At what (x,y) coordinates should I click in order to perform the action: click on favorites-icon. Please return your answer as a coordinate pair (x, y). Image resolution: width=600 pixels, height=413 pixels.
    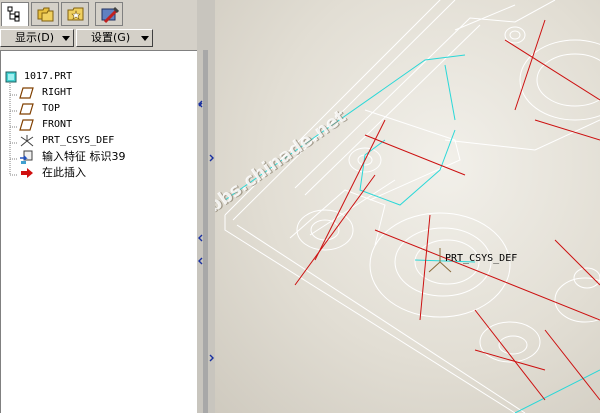
    Looking at the image, I should click on (75, 14).